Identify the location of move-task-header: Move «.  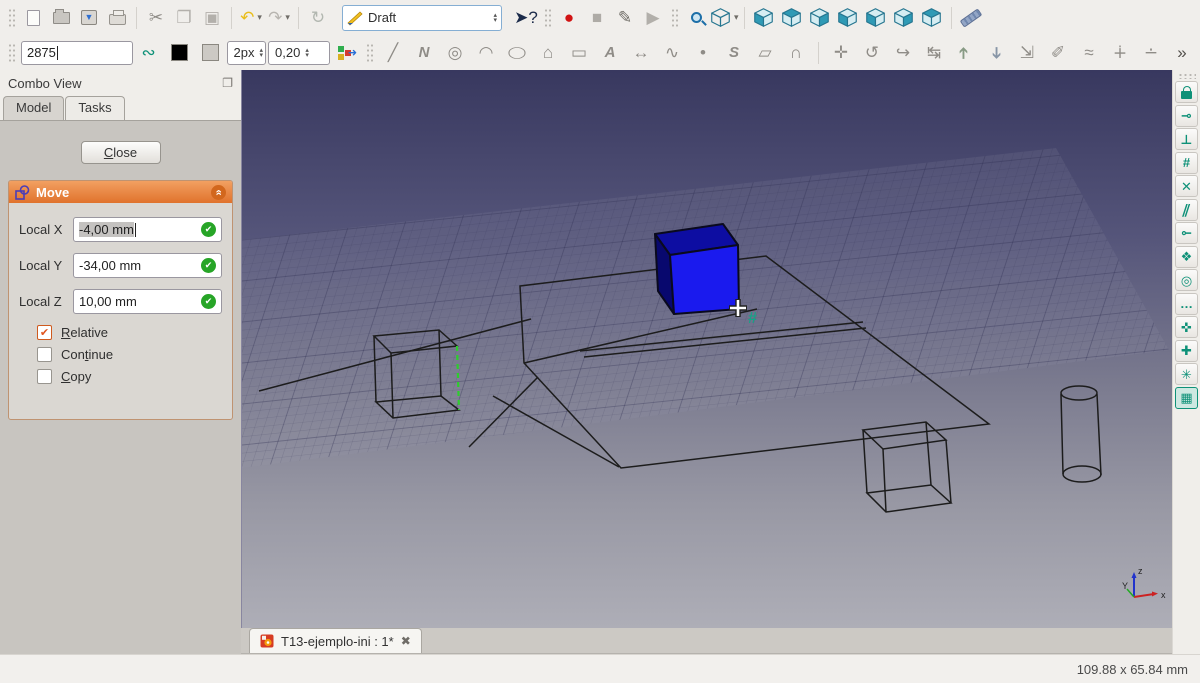
(120, 192).